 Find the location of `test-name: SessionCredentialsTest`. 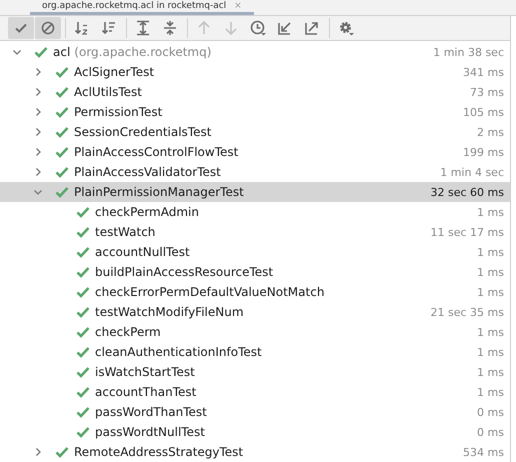

test-name: SessionCredentialsTest is located at coordinates (143, 132).